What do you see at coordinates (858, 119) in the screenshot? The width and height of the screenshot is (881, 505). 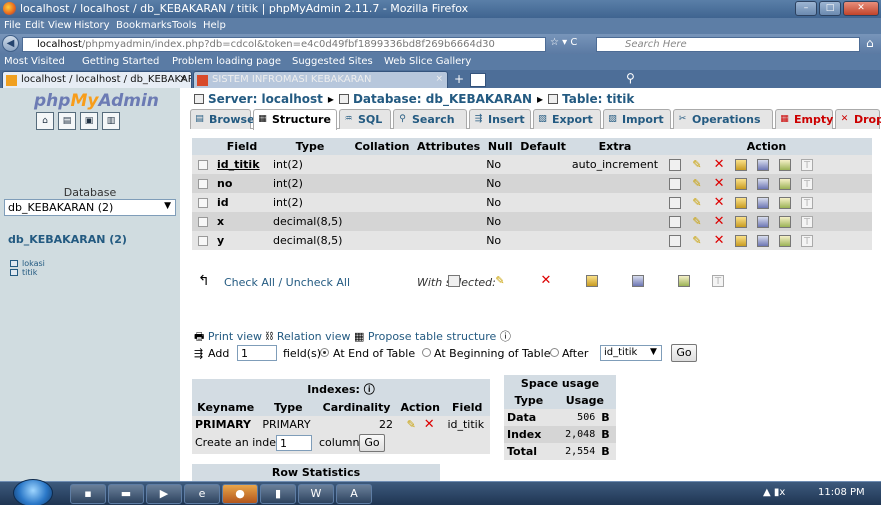 I see `tab-drop: ✕ Drop` at bounding box center [858, 119].